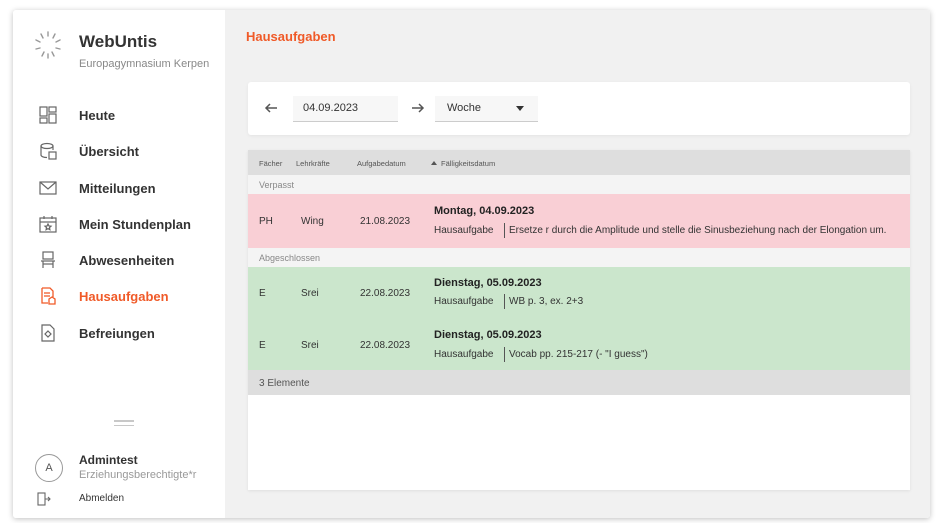 The height and width of the screenshot is (523, 938). Describe the element at coordinates (579, 184) in the screenshot. I see `group-header-missed: Verpasst` at that location.